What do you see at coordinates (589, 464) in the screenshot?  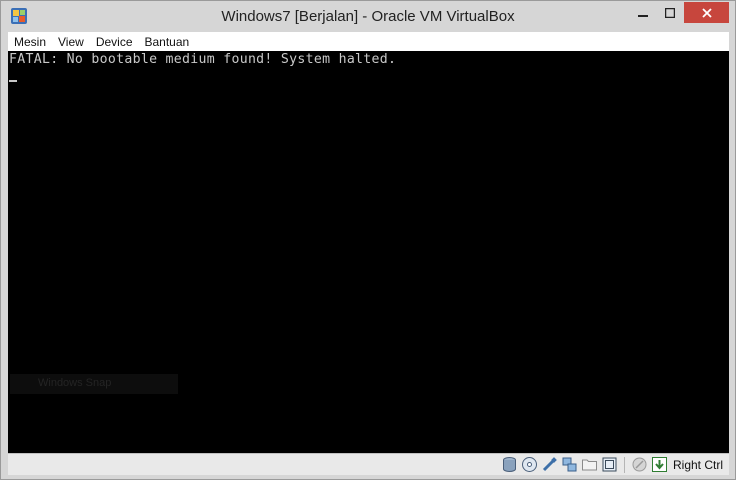 I see `shared-folders-icon` at bounding box center [589, 464].